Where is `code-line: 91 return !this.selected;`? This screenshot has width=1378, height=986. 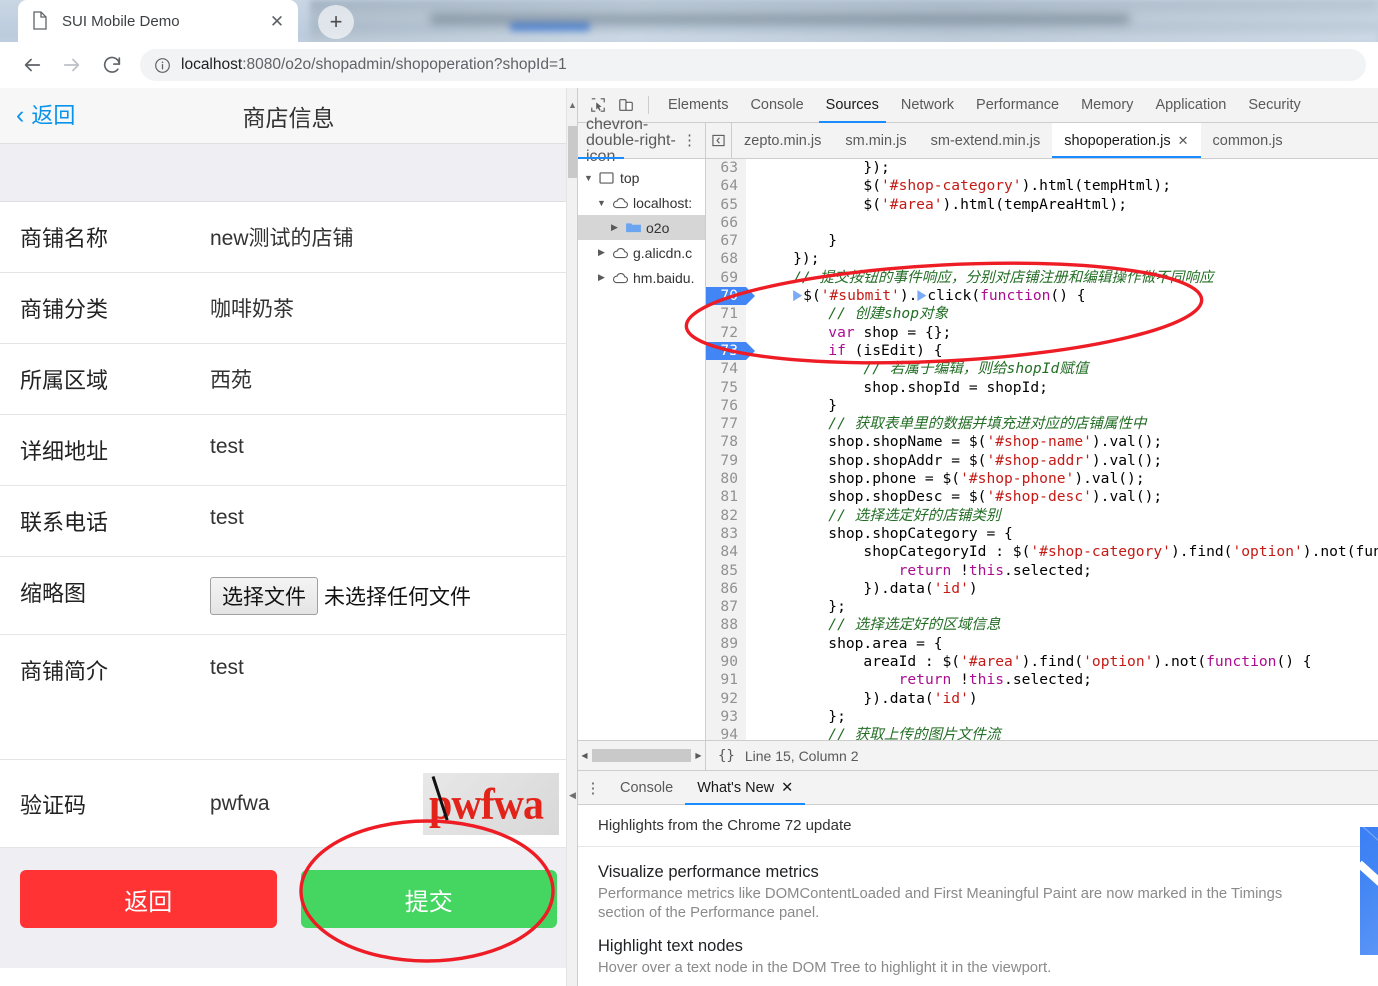
code-line: 91 return !this.selected; is located at coordinates (1042, 680).